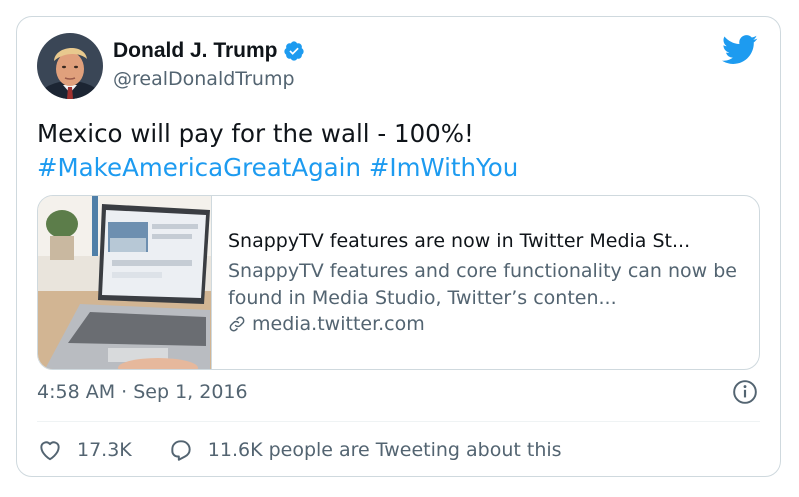 This screenshot has height=497, width=799. Describe the element at coordinates (398, 421) in the screenshot. I see `divider` at that location.